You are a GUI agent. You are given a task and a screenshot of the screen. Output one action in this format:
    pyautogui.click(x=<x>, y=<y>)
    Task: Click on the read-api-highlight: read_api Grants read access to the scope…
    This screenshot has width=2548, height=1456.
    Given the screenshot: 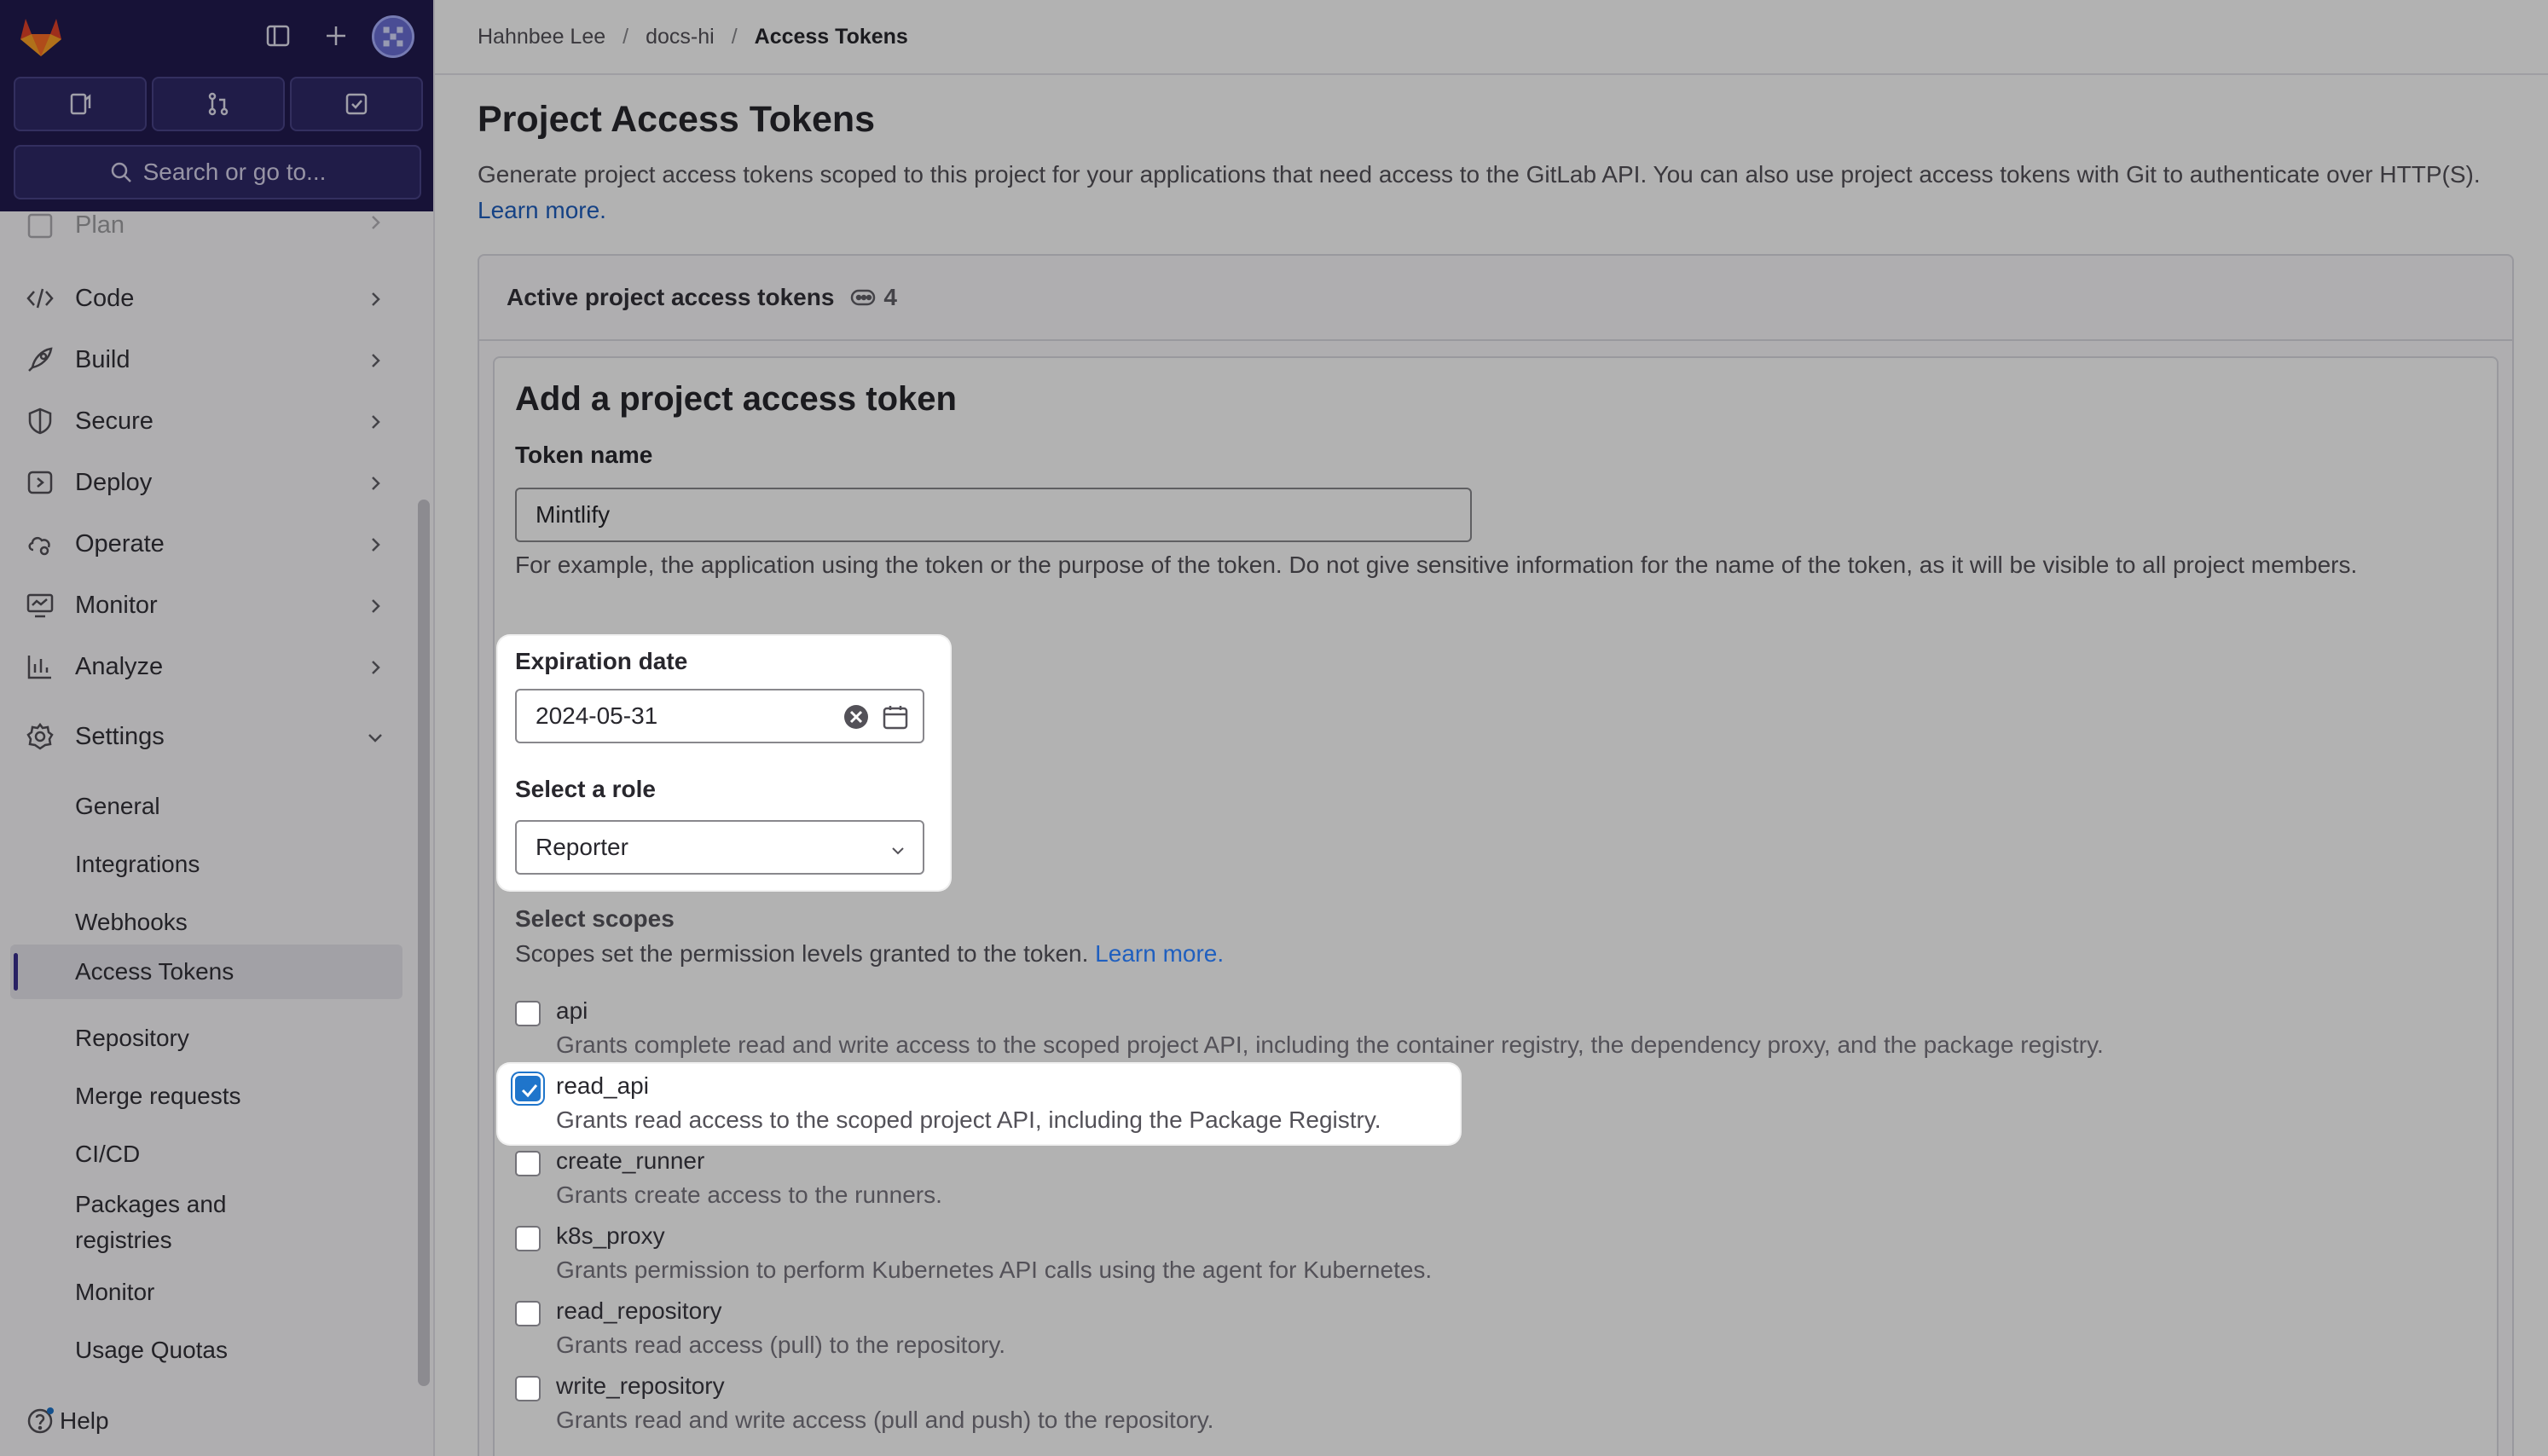 What is the action you would take?
    pyautogui.click(x=979, y=1104)
    